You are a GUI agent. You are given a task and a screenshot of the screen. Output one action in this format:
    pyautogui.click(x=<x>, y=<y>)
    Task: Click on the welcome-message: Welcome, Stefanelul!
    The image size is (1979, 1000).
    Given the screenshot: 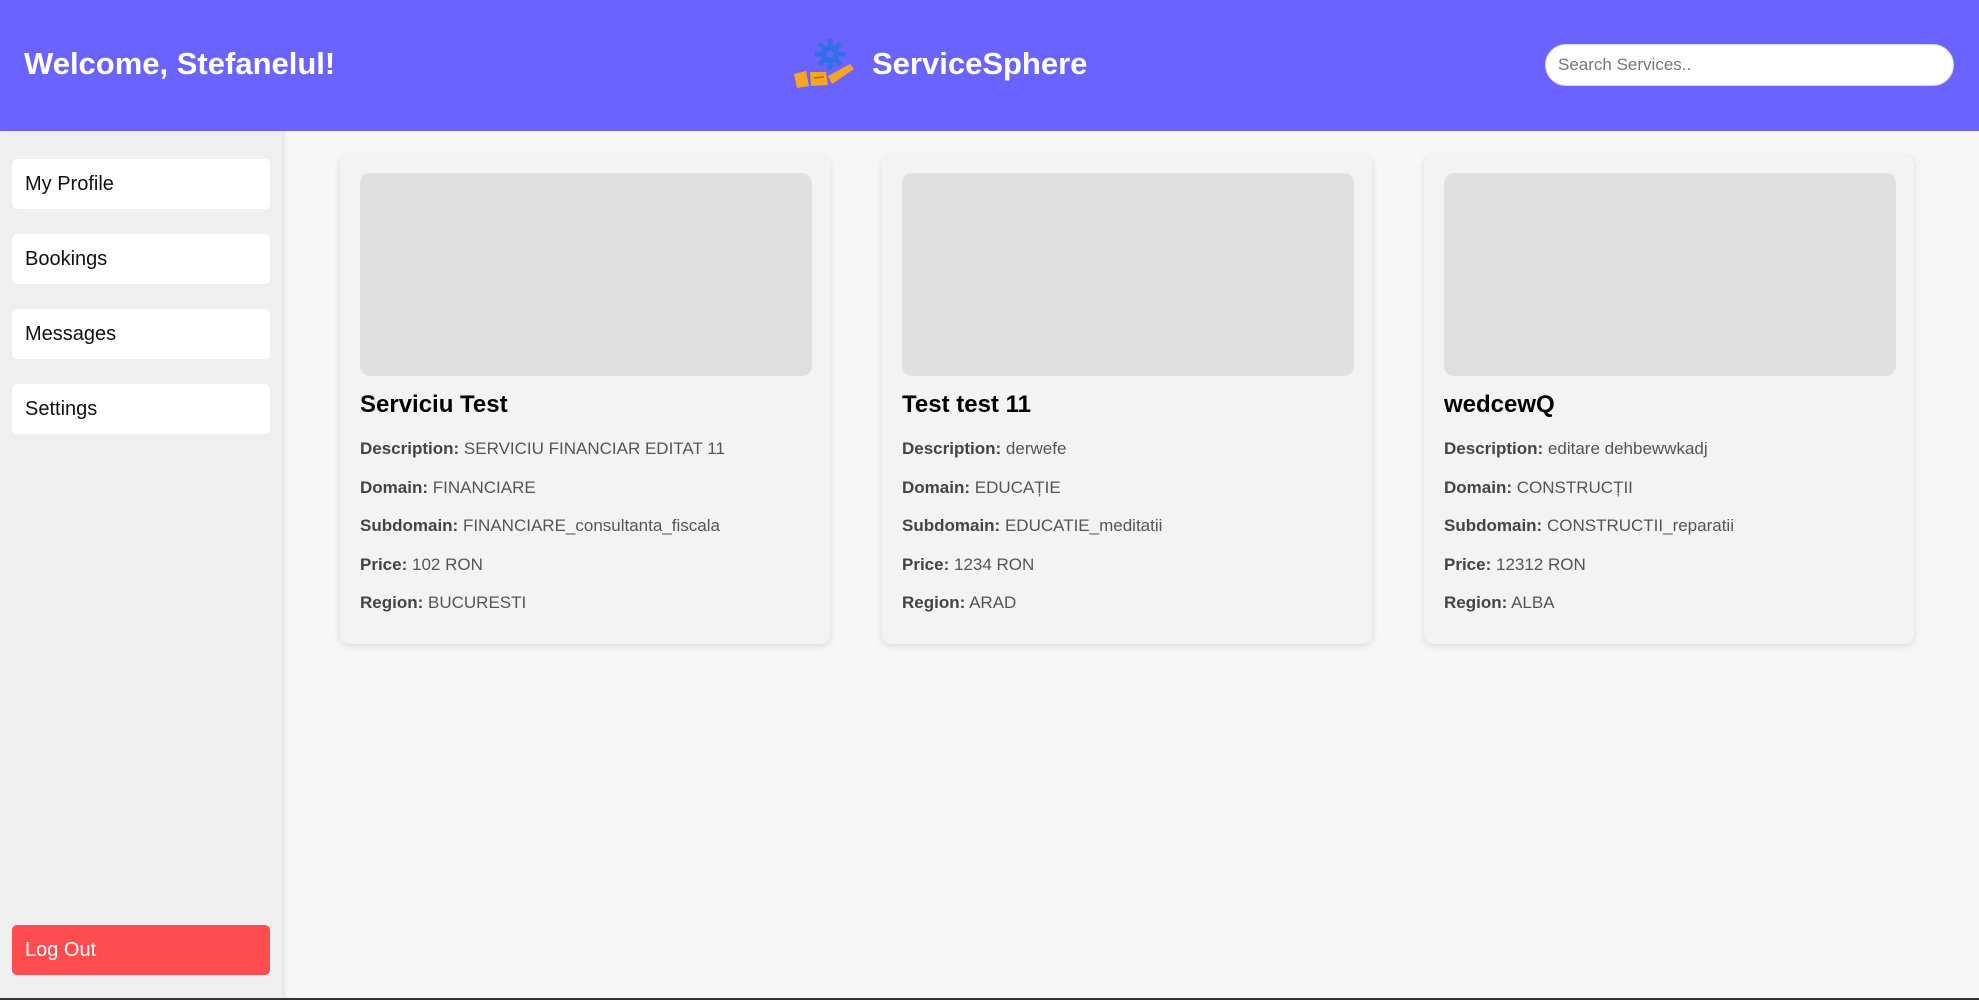 What is the action you would take?
    pyautogui.click(x=180, y=63)
    